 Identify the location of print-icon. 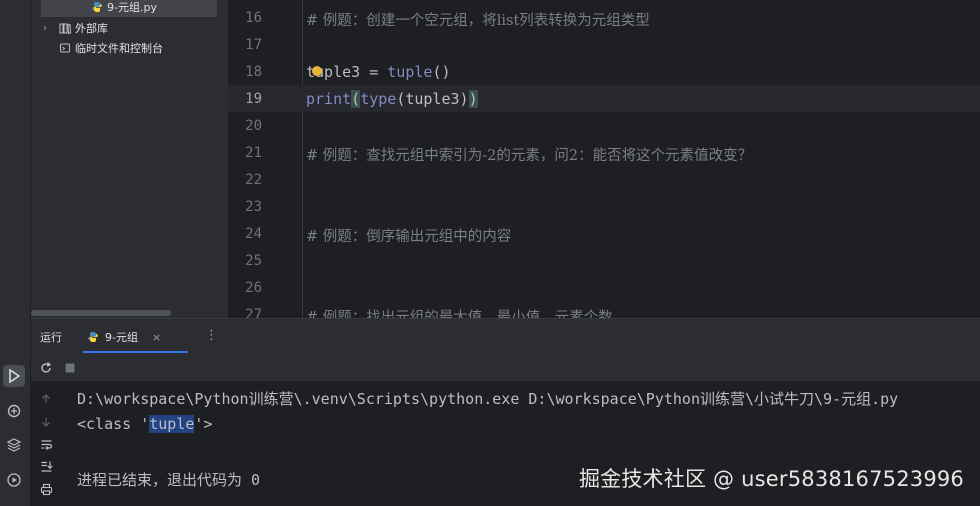
(46, 489).